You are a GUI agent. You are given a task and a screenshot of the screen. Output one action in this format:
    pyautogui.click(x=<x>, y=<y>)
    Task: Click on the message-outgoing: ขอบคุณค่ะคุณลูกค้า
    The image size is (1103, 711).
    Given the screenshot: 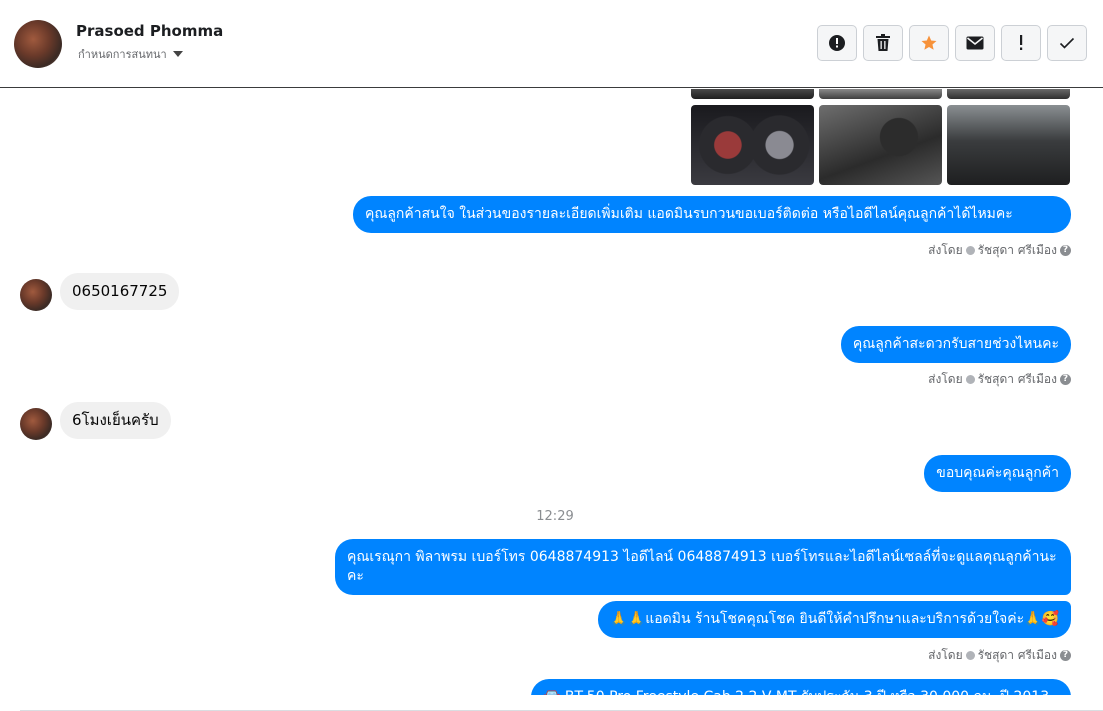 What is the action you would take?
    pyautogui.click(x=997, y=473)
    